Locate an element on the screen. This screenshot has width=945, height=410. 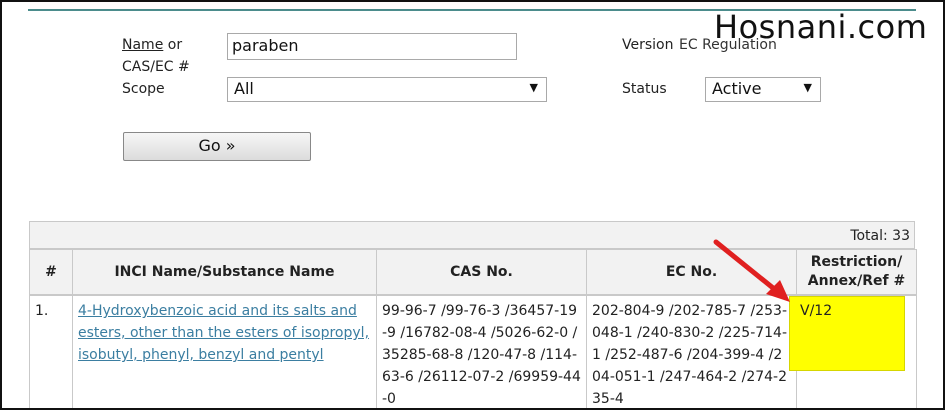
go-button: Go » is located at coordinates (217, 146).